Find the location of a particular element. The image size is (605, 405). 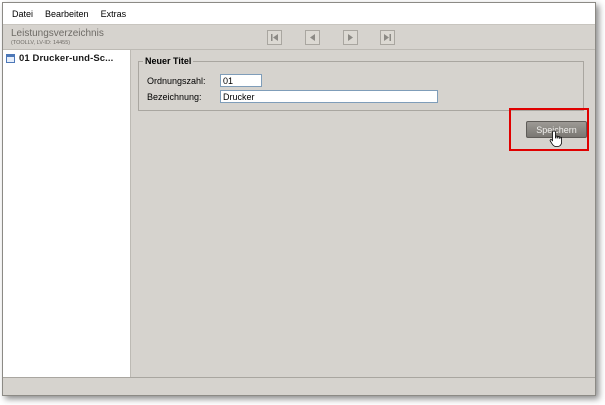

last-page-icon is located at coordinates (387, 37).